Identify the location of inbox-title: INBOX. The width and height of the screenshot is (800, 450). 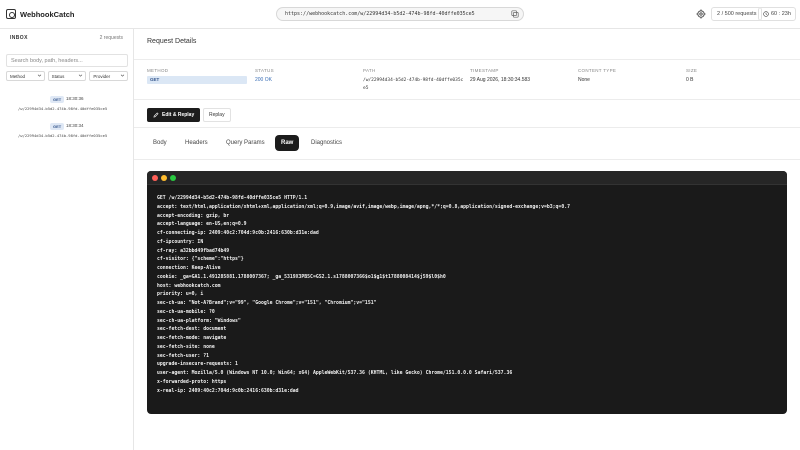
(19, 38).